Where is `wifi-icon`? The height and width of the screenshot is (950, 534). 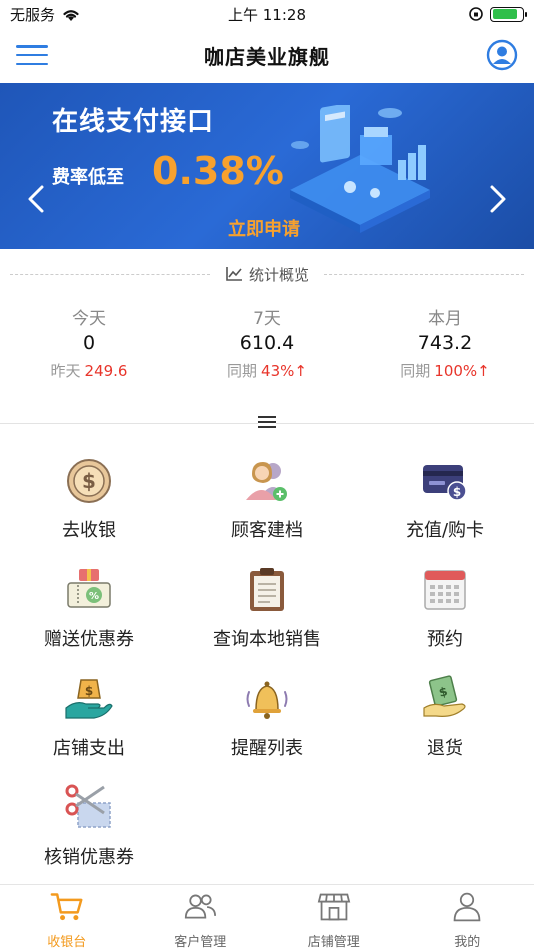
wifi-icon is located at coordinates (71, 15).